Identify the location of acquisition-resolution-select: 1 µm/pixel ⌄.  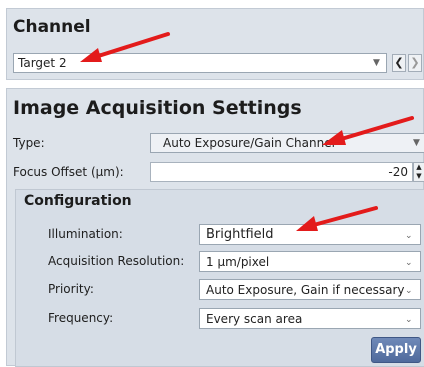
(310, 261).